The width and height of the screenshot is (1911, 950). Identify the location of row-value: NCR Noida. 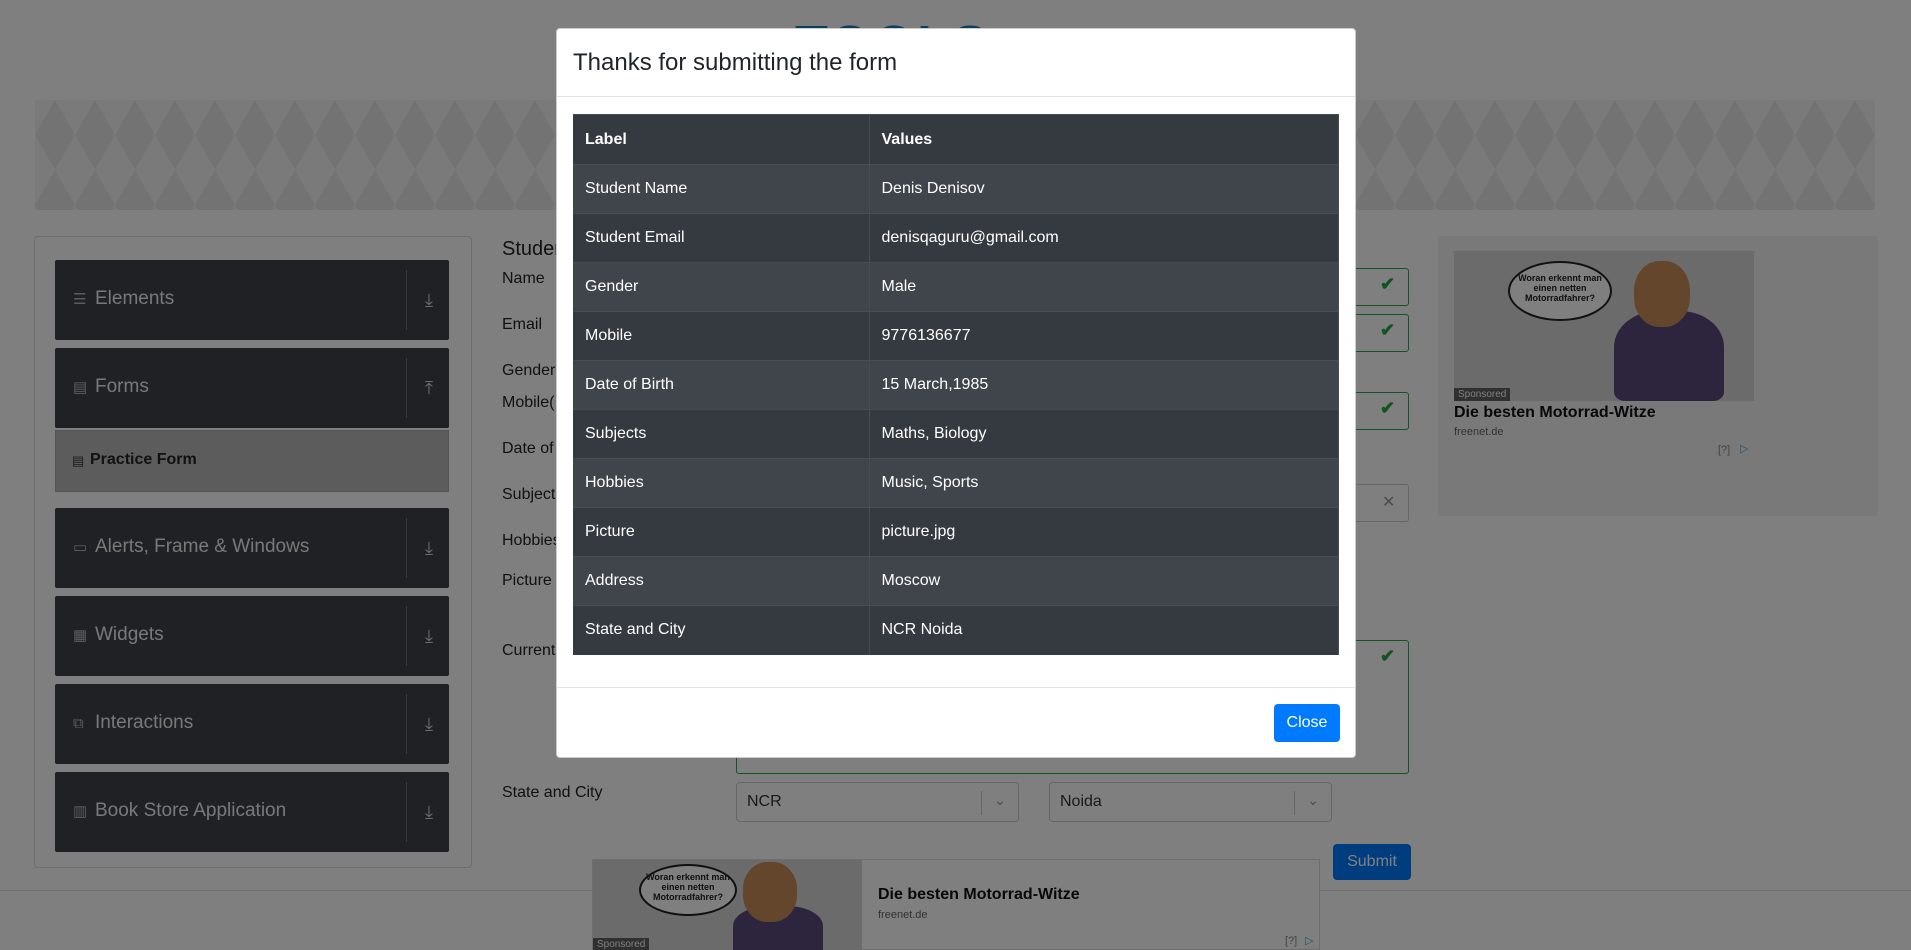
(1104, 630).